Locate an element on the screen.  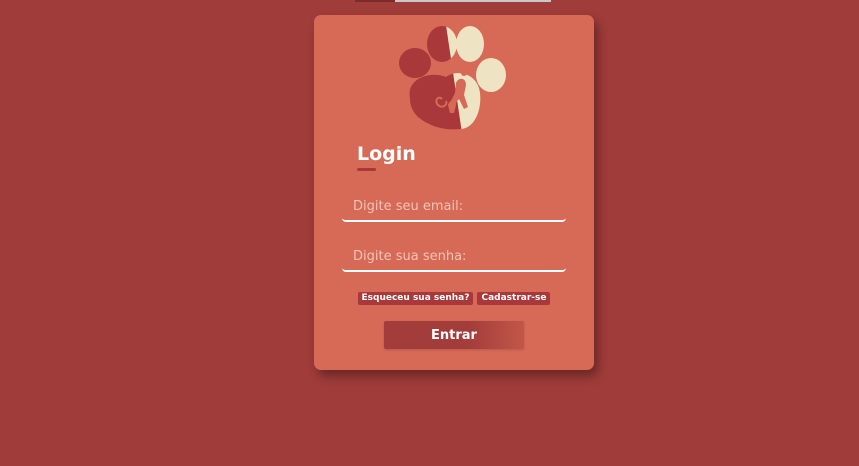
login-title: Login is located at coordinates (386, 154).